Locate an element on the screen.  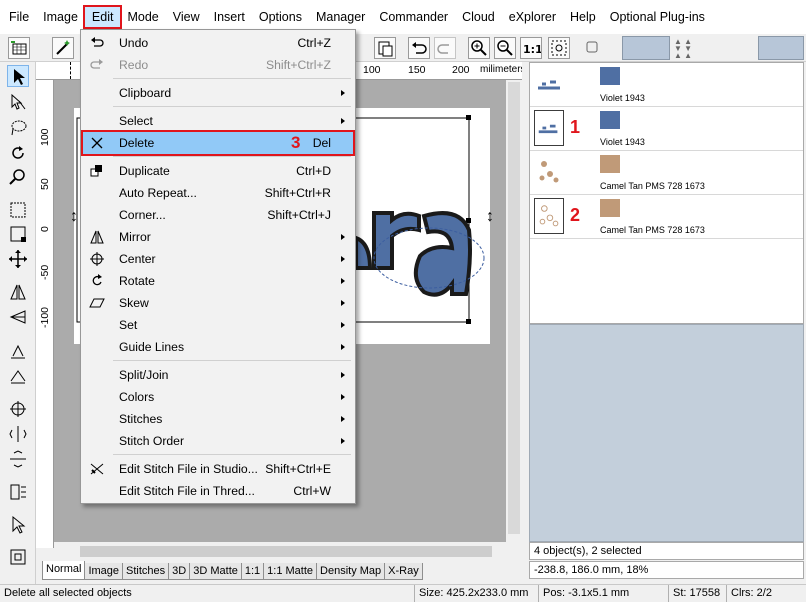
menu-view: View is located at coordinates (186, 17).